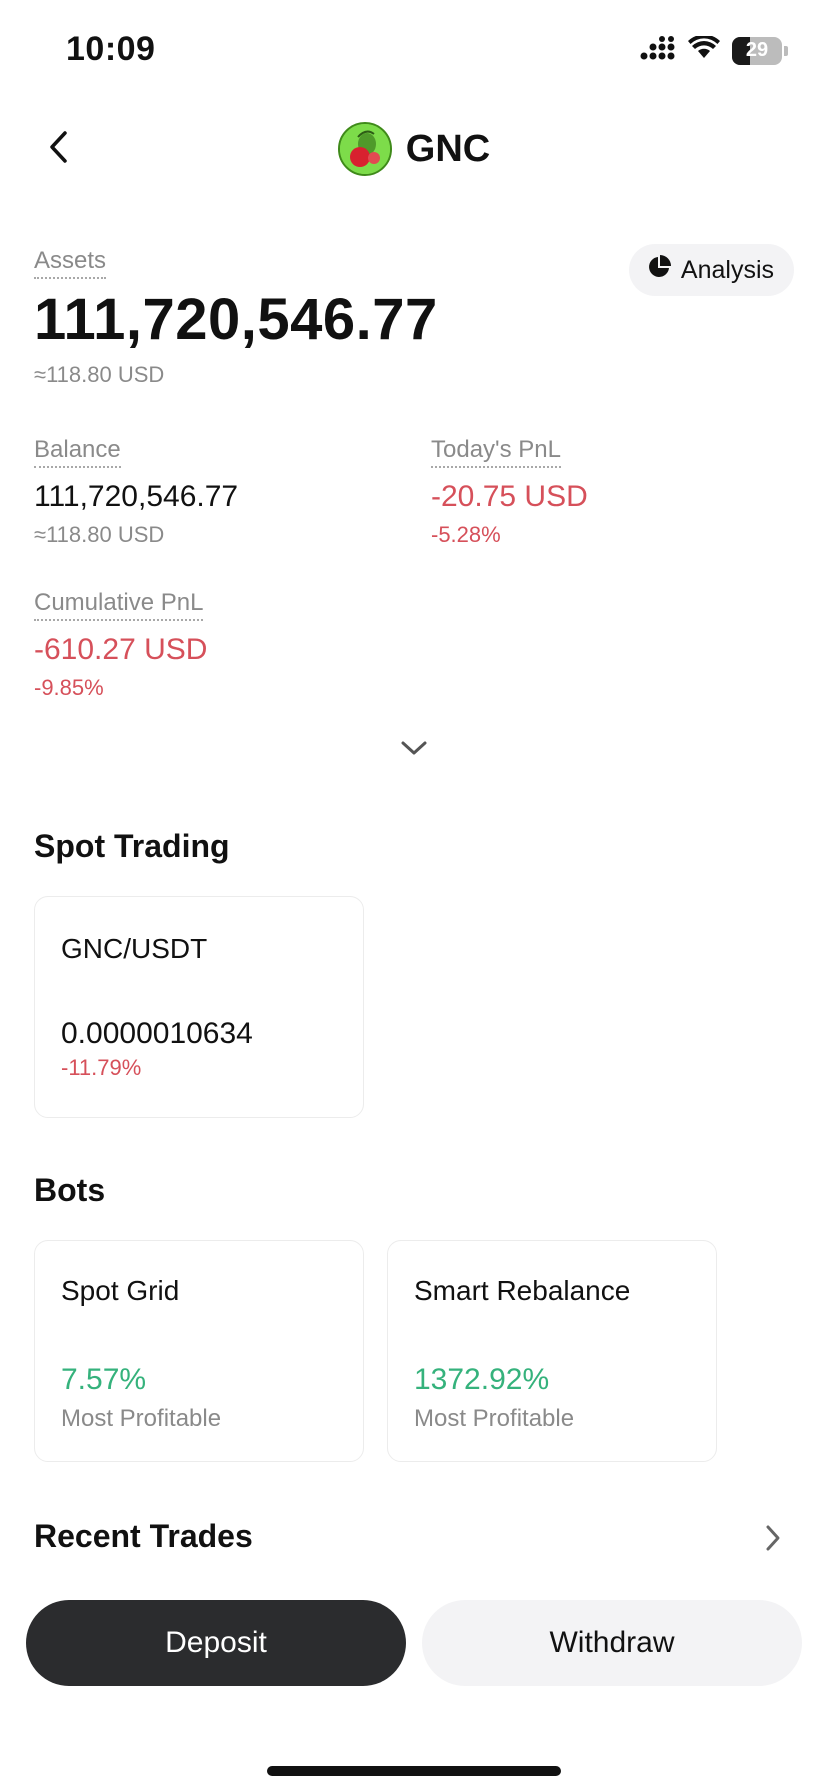 The width and height of the screenshot is (828, 1792). Describe the element at coordinates (157, 1033) in the screenshot. I see `spot-pair-price: 0.0000010634` at that location.